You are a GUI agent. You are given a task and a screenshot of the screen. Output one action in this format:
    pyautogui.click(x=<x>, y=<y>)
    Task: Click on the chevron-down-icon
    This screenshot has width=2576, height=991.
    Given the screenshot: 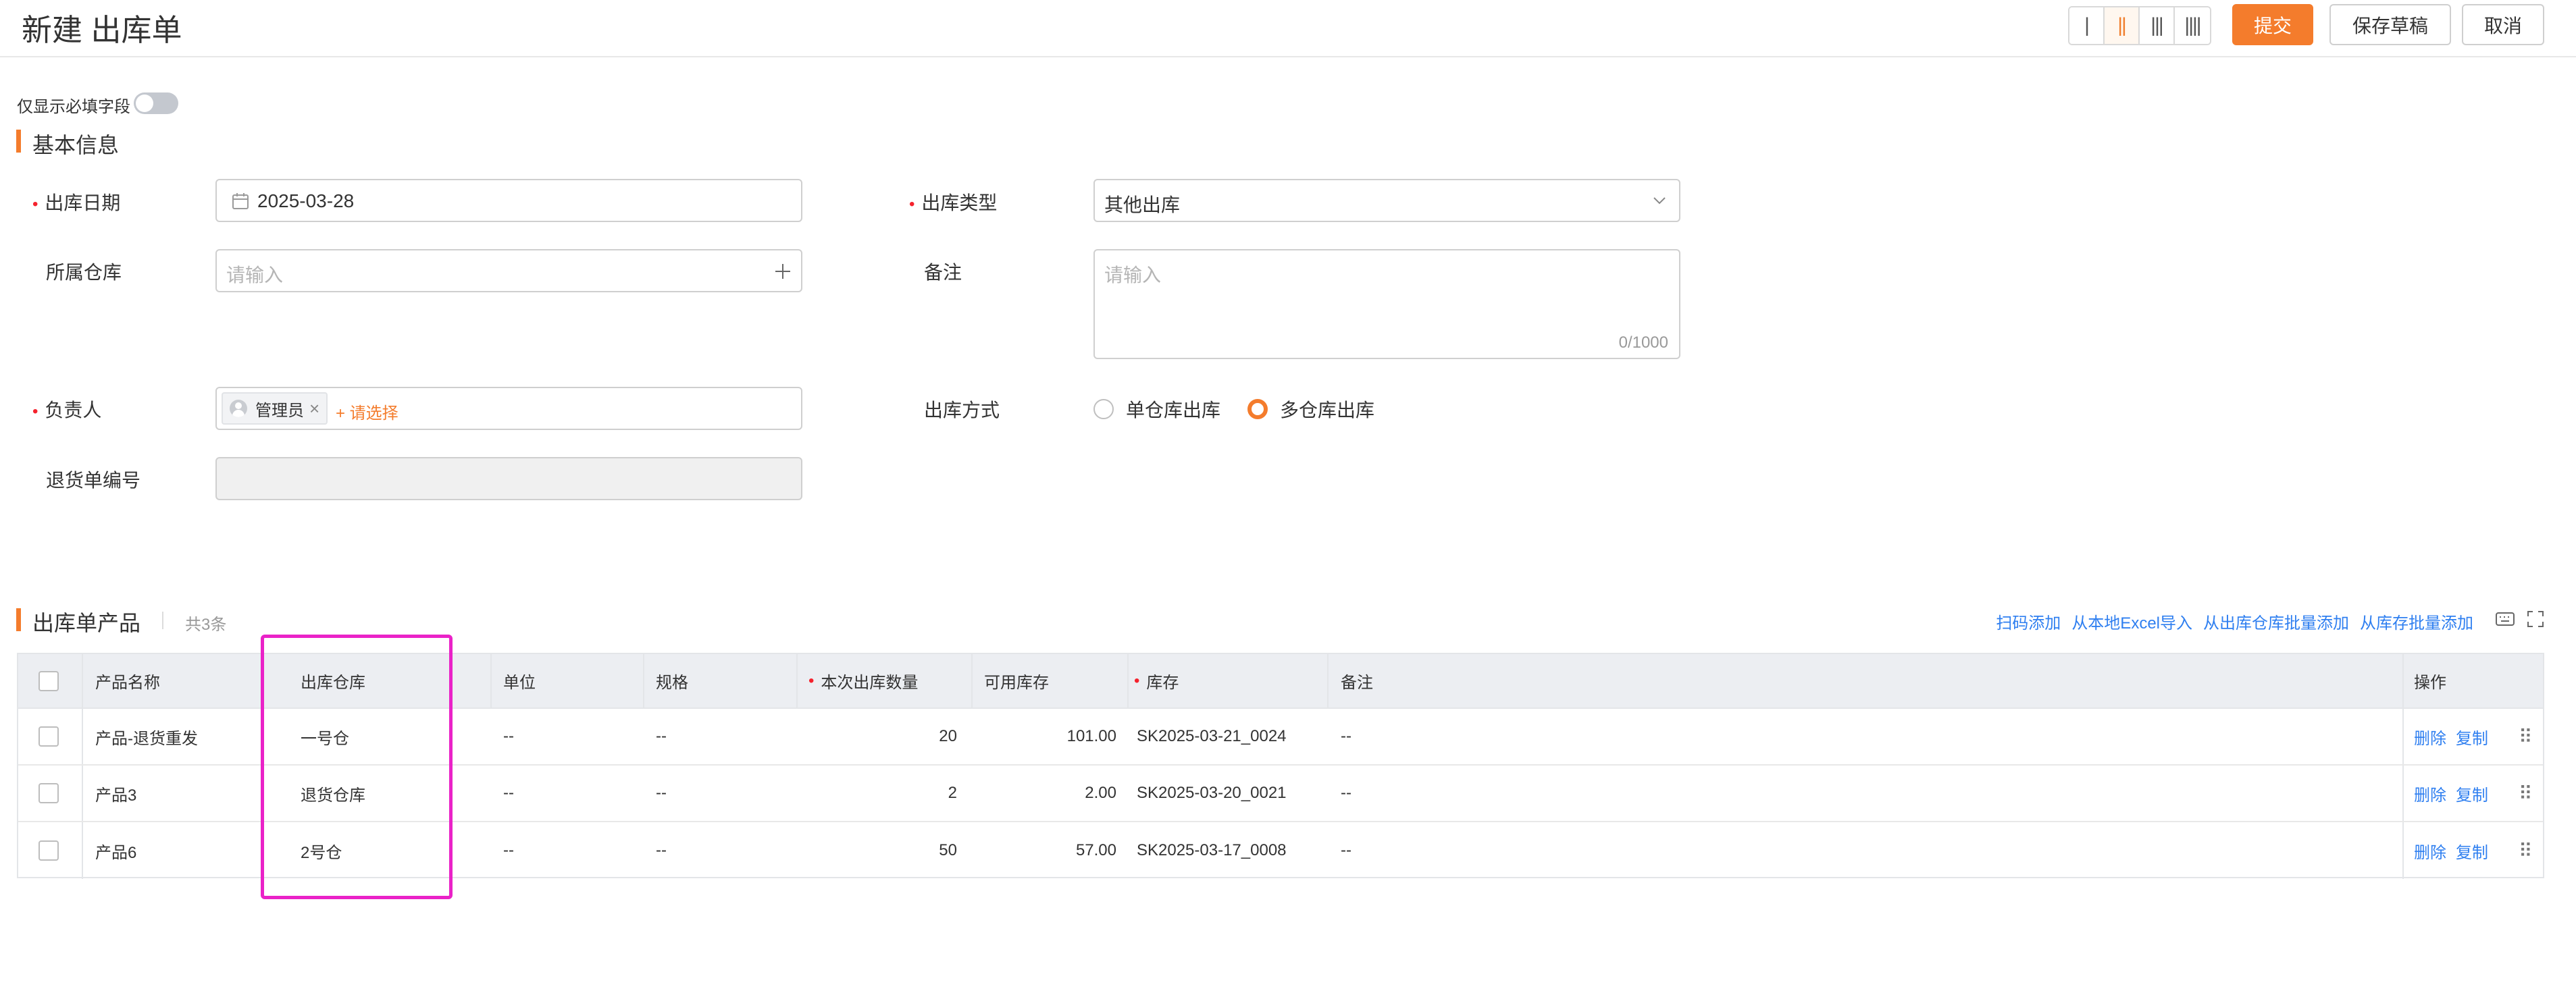 What is the action you would take?
    pyautogui.click(x=1659, y=201)
    